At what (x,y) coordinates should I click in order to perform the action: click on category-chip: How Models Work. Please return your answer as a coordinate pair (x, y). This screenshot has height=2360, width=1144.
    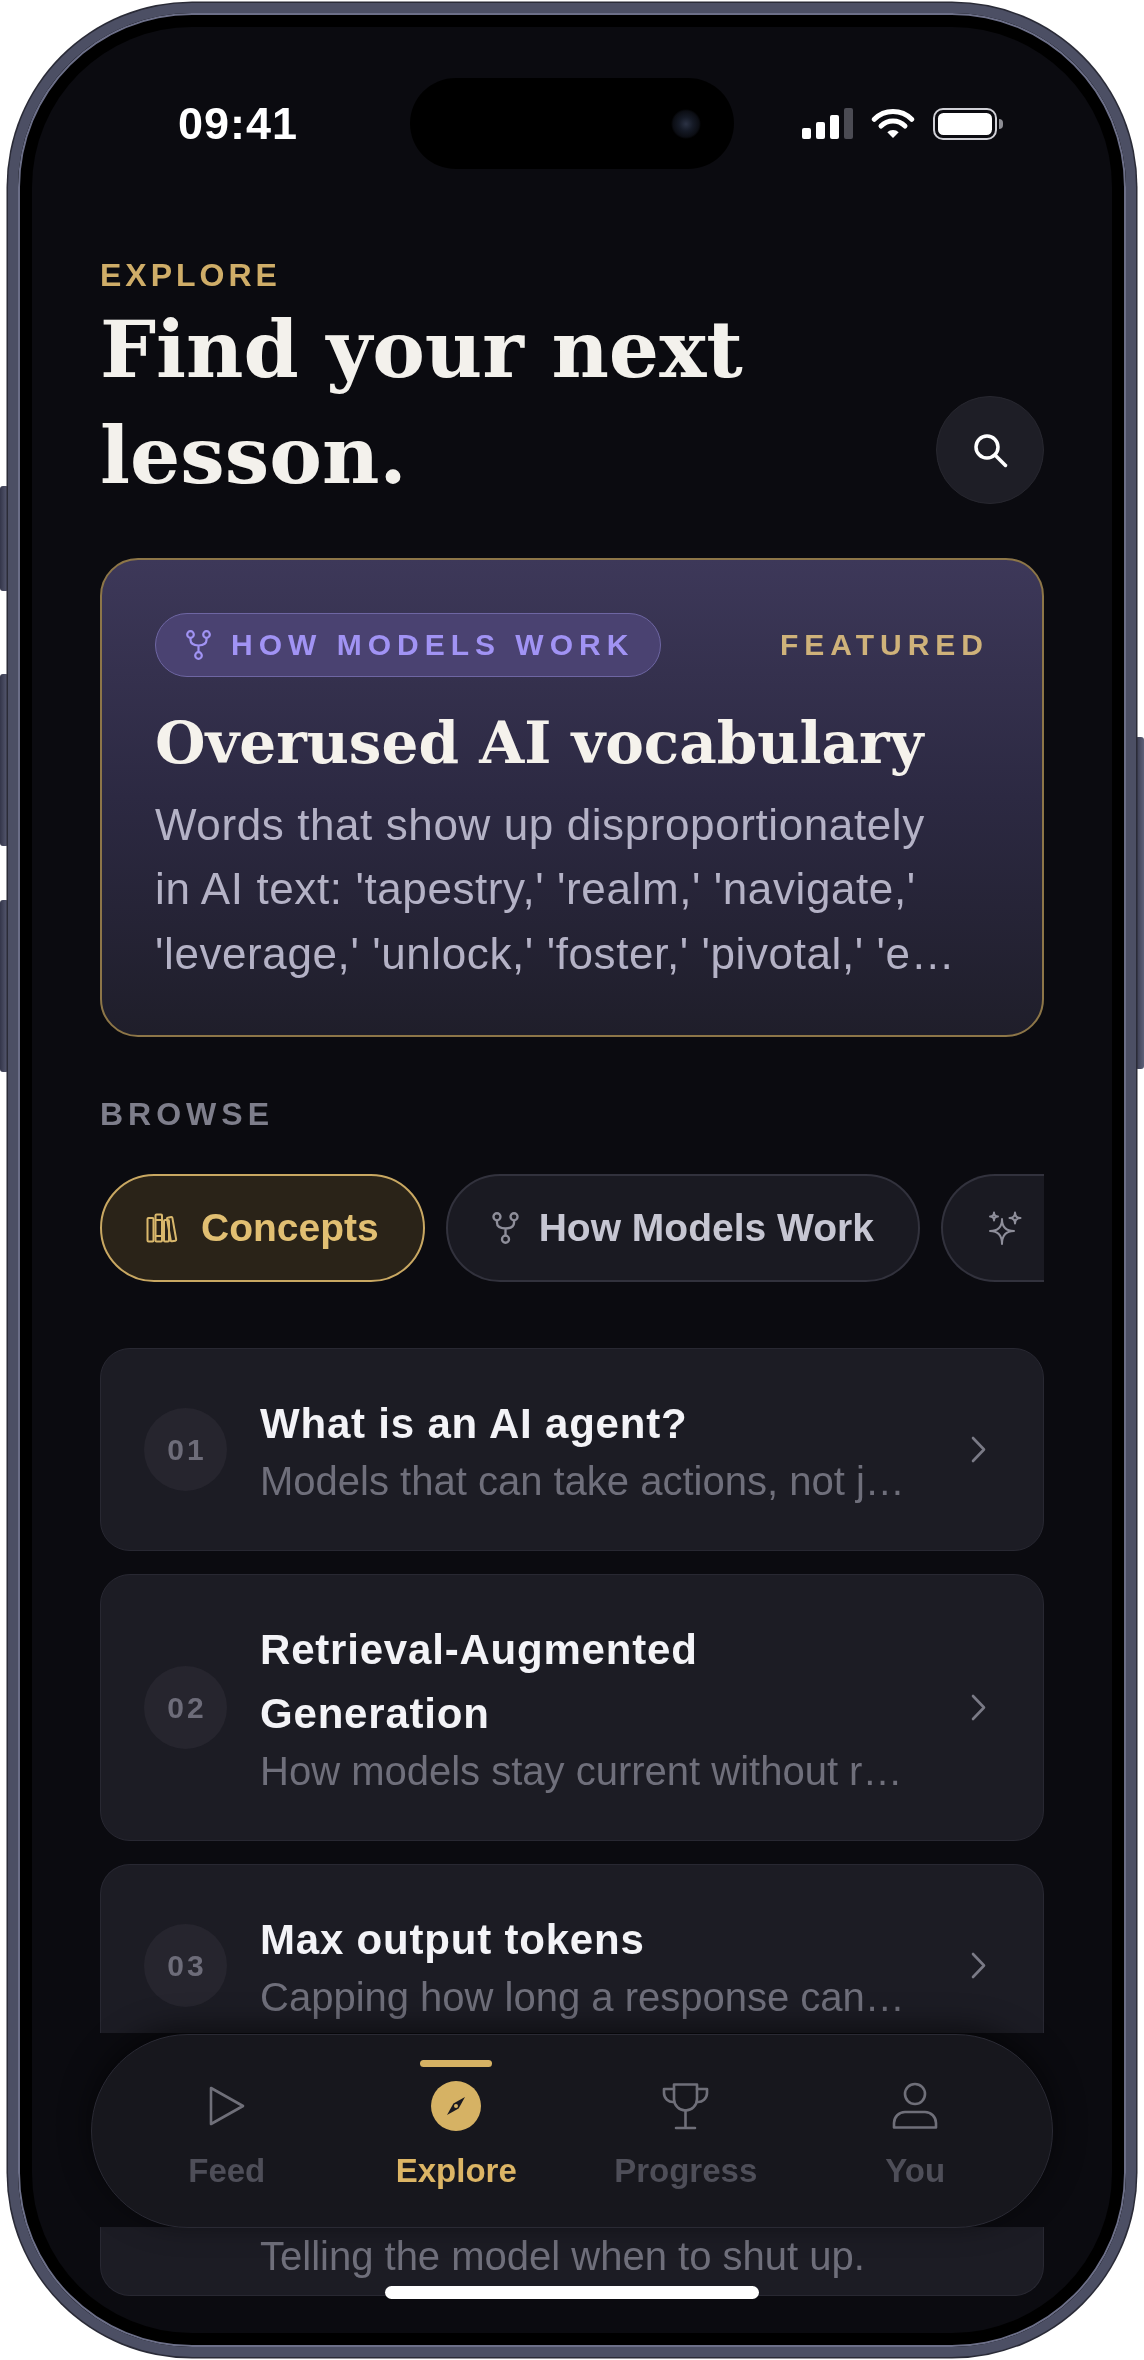
    Looking at the image, I should click on (682, 1228).